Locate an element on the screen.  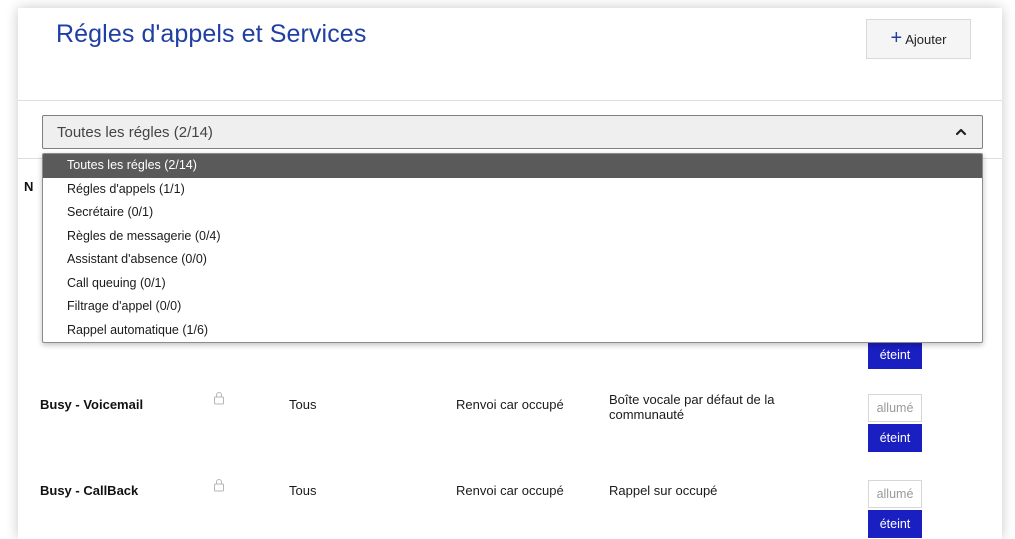
dropdown-option: Call queuing (0/1) is located at coordinates (512, 284).